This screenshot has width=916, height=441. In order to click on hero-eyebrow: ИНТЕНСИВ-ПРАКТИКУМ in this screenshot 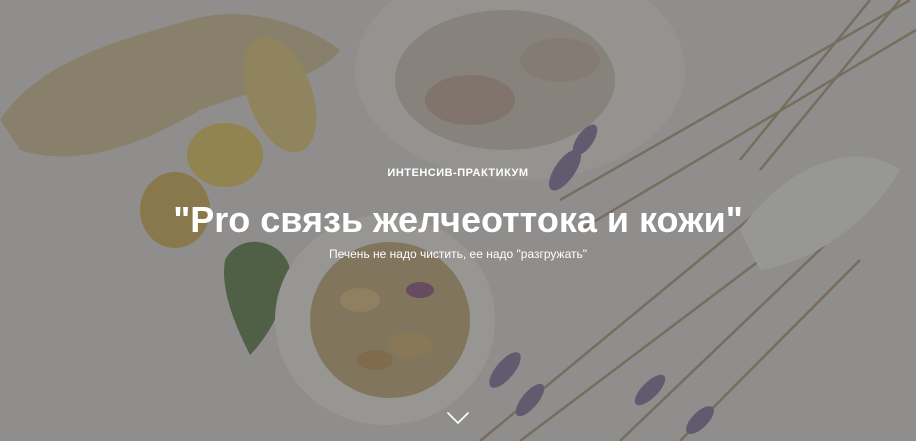, I will do `click(458, 173)`.